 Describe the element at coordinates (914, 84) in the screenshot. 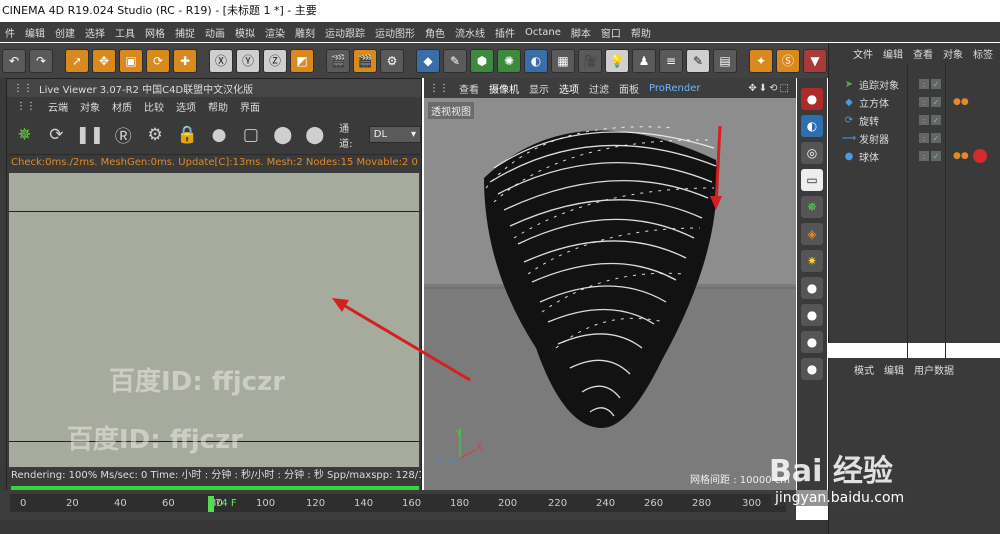

I see `object-row: ➤ 追踪对象 : ✓` at that location.